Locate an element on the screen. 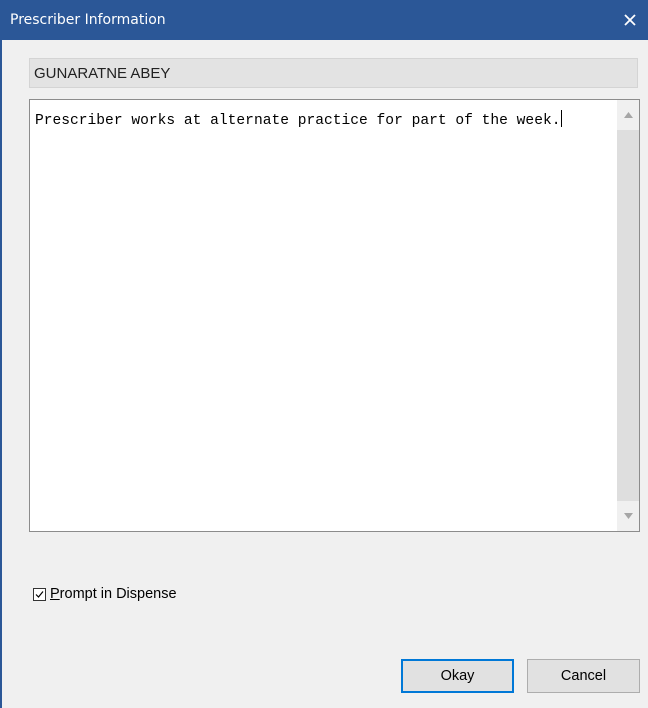 This screenshot has height=708, width=648. notes-scrollbar is located at coordinates (628, 315).